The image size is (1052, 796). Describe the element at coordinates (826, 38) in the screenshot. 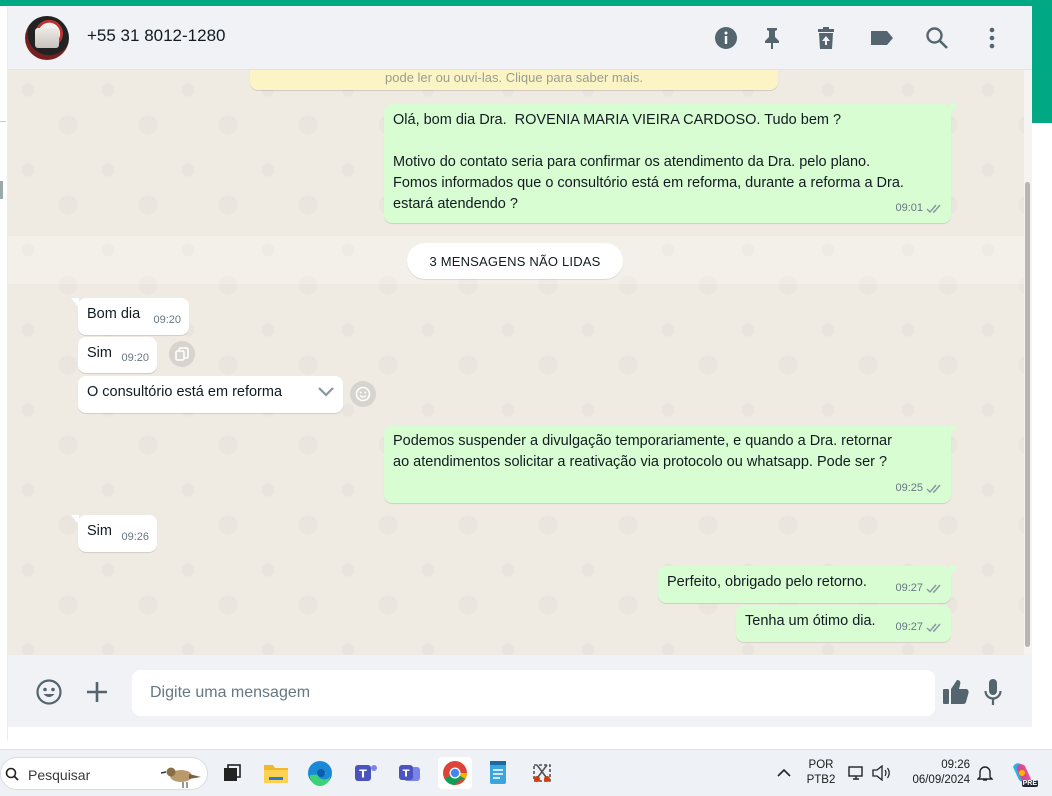

I see `delete-icon` at that location.